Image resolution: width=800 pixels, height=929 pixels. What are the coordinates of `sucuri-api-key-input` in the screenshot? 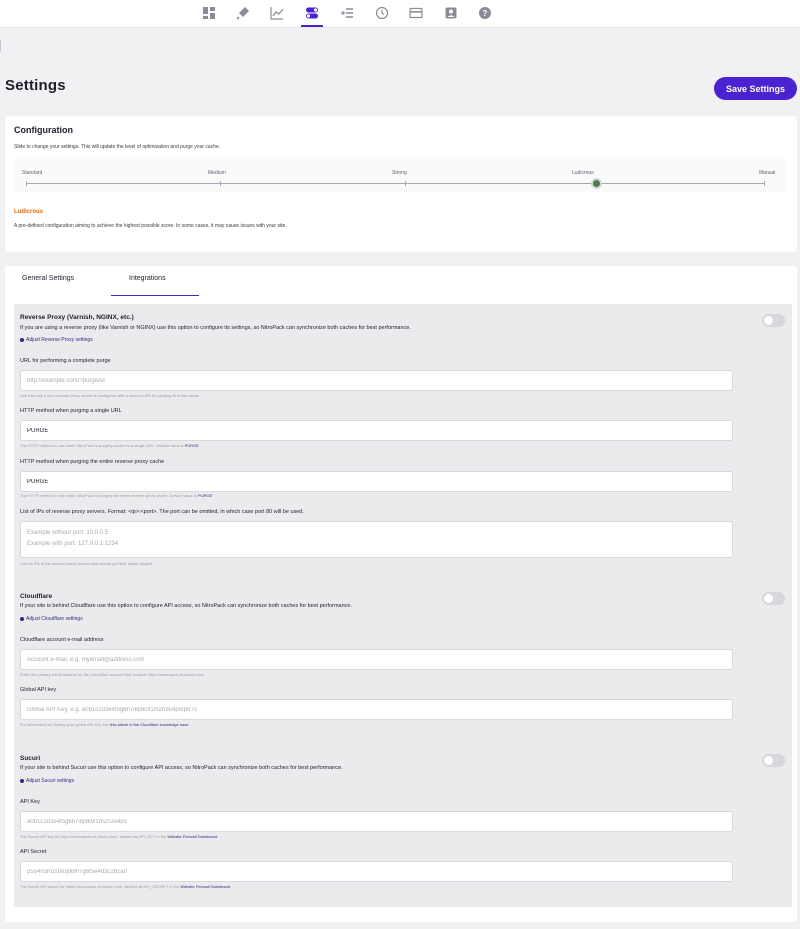 It's located at (376, 821).